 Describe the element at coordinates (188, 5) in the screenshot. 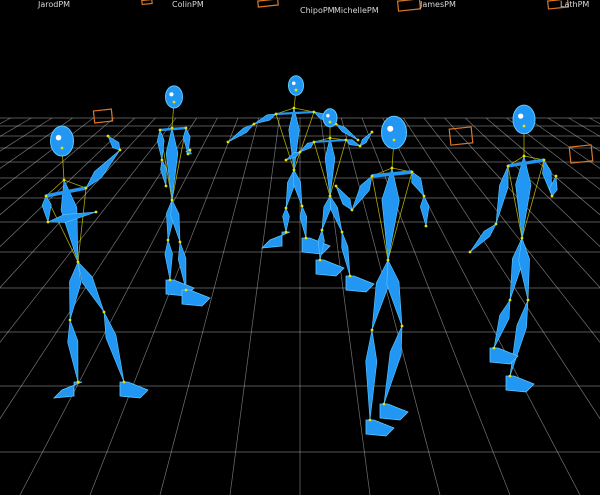

I see `performer-label-colin: ColinPM` at that location.